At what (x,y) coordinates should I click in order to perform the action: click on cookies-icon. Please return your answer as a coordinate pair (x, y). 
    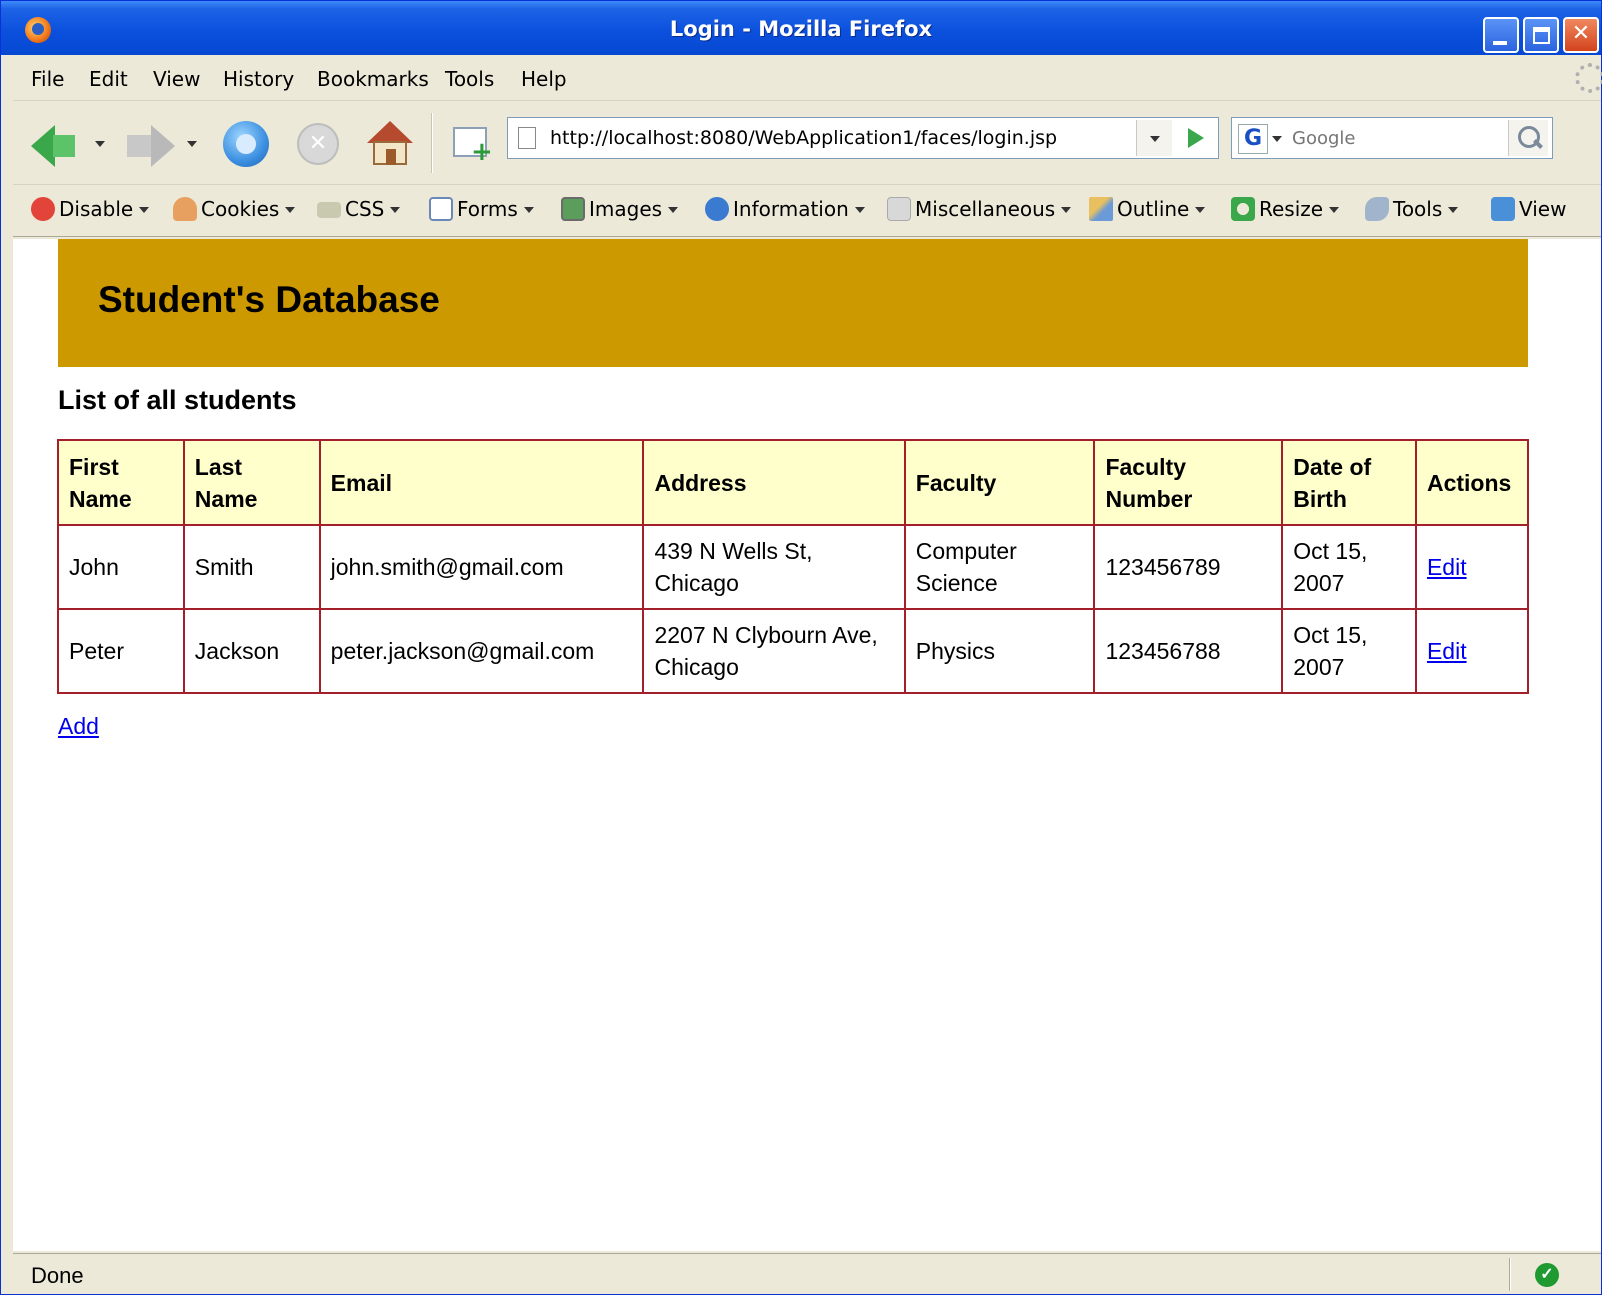
    Looking at the image, I should click on (185, 209).